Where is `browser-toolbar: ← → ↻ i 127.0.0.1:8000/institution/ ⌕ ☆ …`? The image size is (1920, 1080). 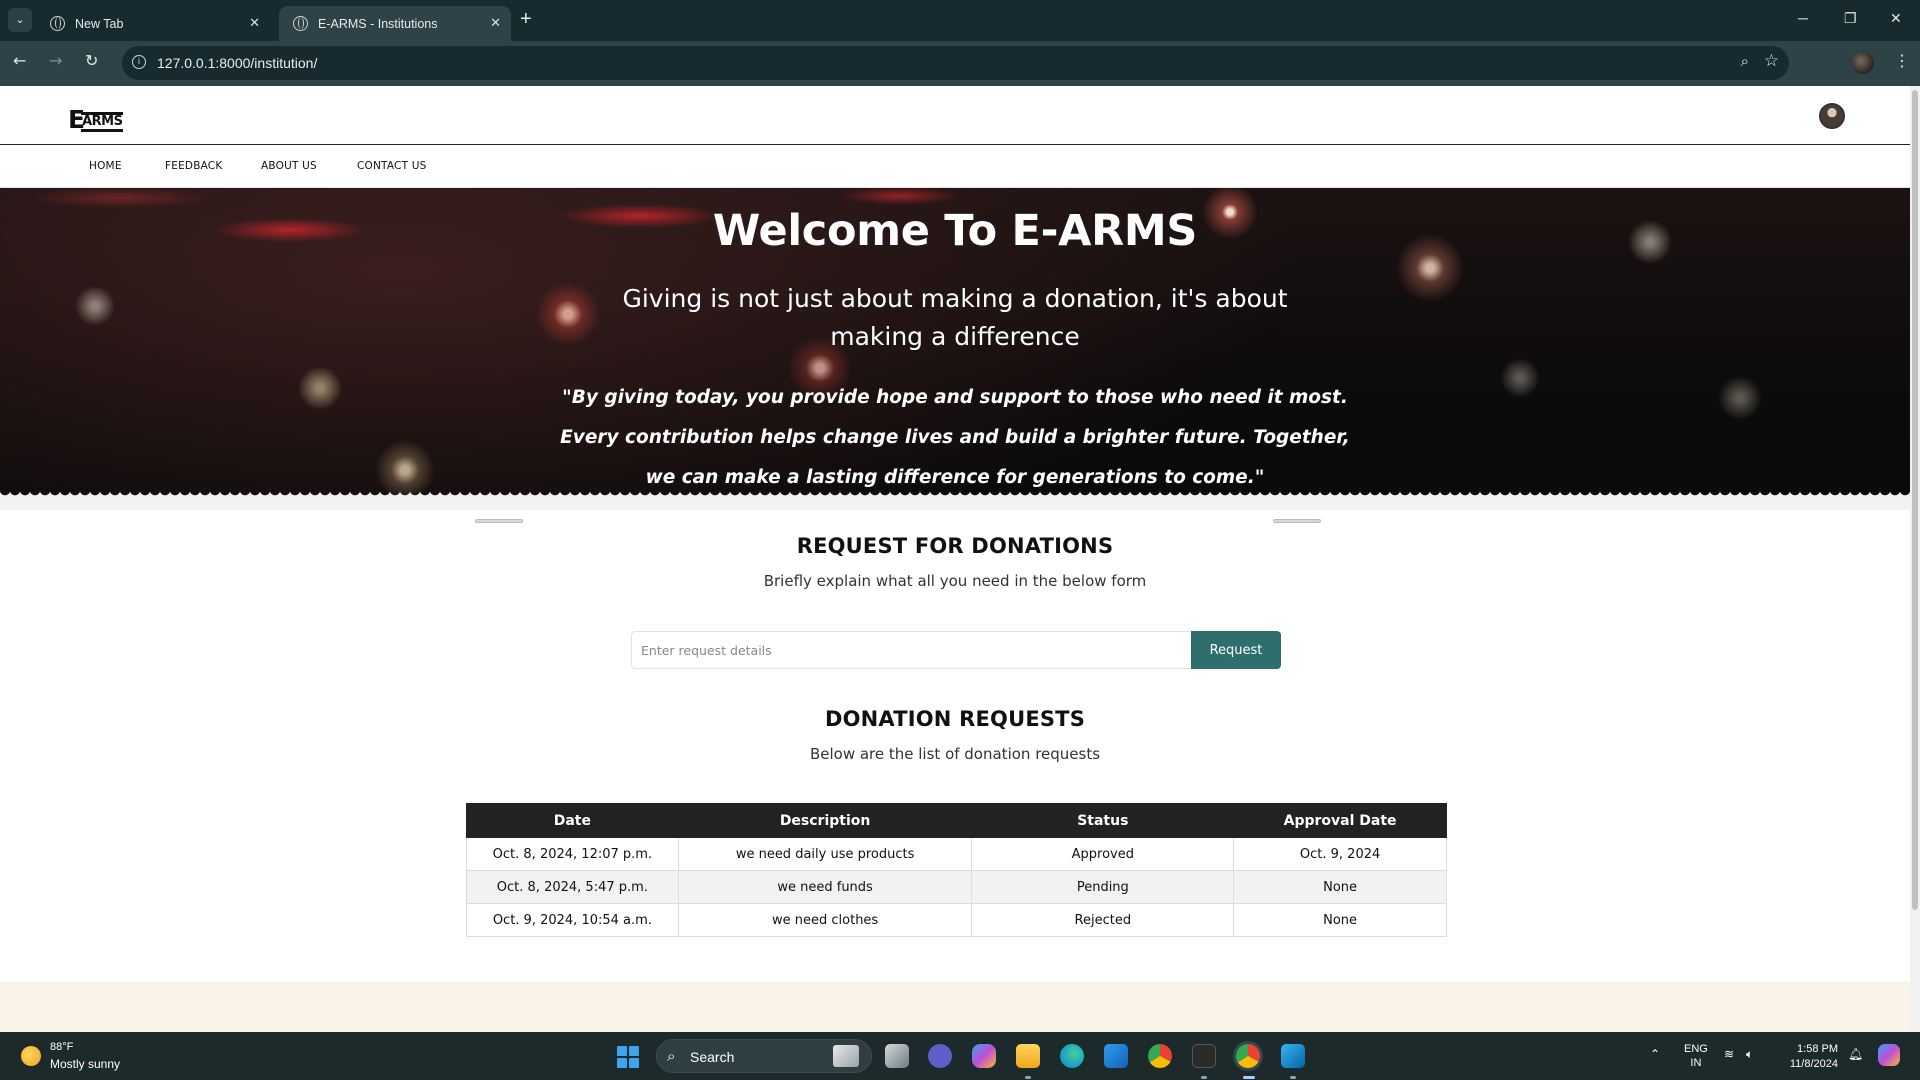
browser-toolbar: ← → ↻ i 127.0.0.1:8000/institution/ ⌕ ☆ … is located at coordinates (960, 63).